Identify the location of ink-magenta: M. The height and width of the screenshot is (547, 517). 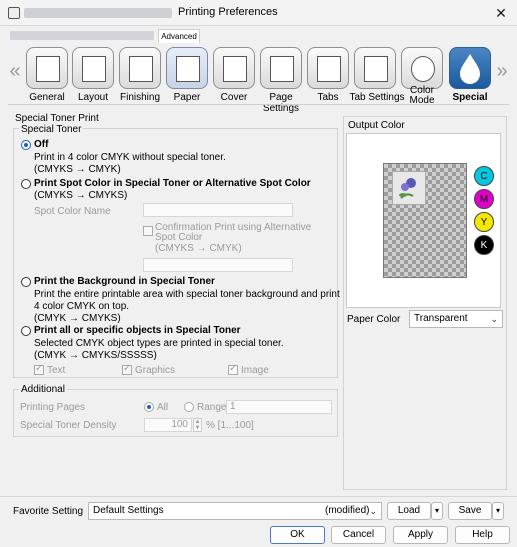
(484, 199).